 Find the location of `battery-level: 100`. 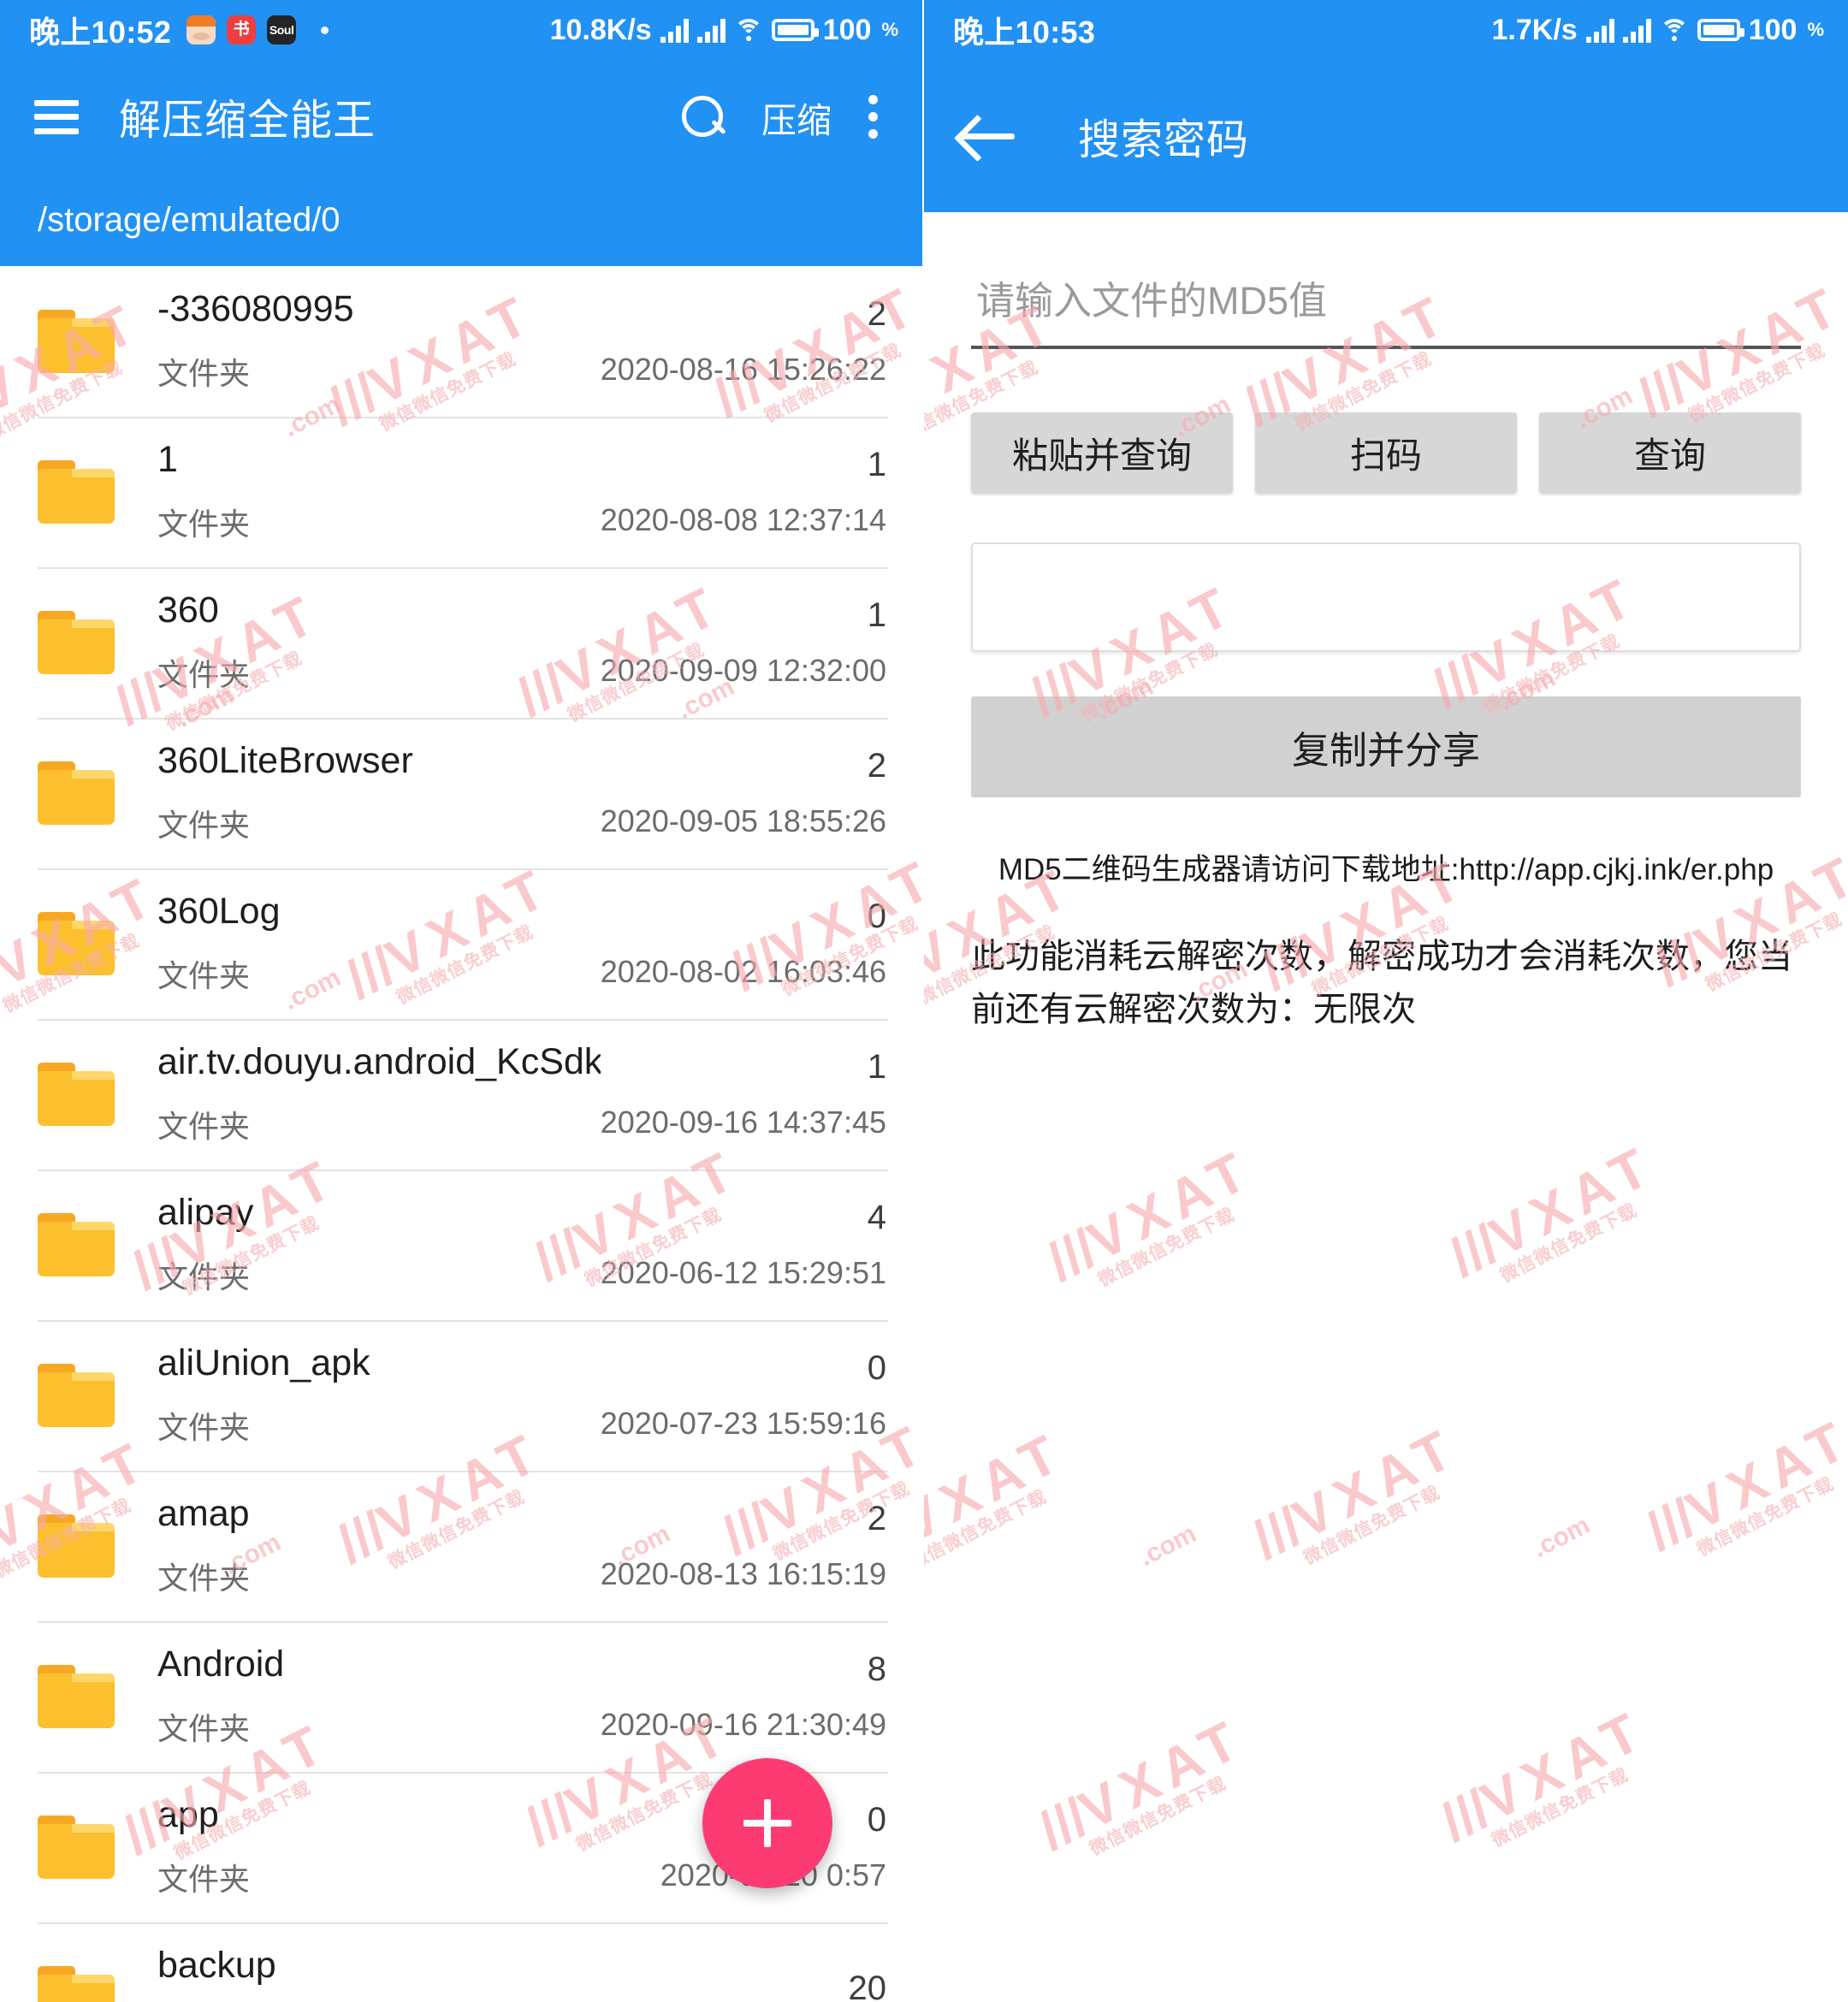

battery-level: 100 is located at coordinates (1773, 29).